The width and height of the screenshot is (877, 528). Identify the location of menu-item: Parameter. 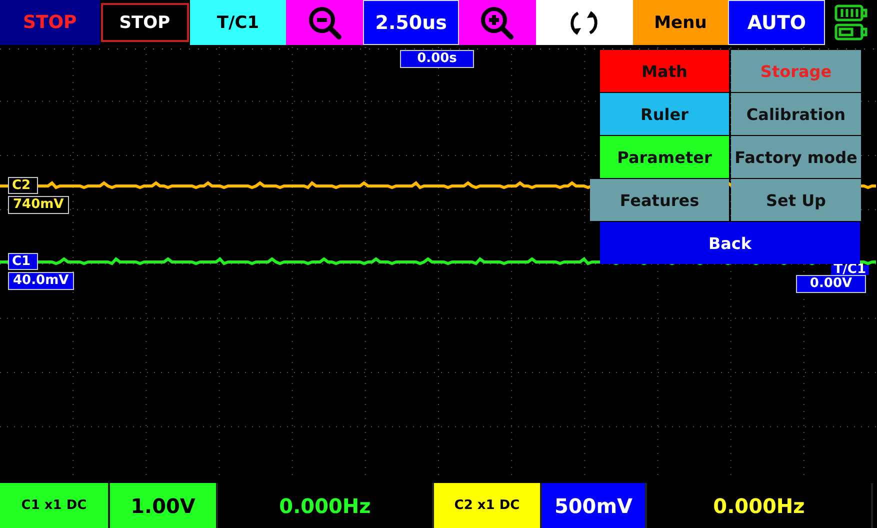
(664, 157).